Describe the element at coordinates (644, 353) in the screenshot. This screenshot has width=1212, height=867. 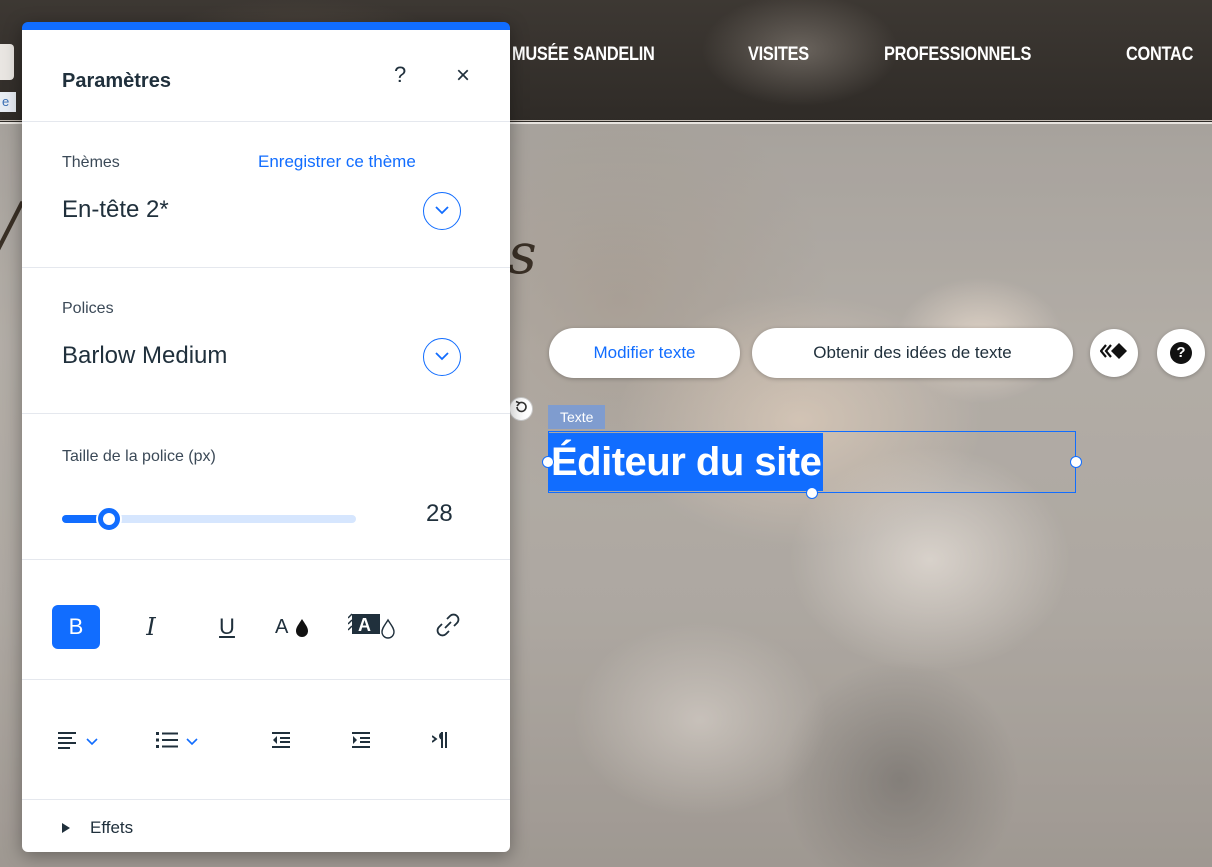
I see `edit-text-button: Modifier texte` at that location.